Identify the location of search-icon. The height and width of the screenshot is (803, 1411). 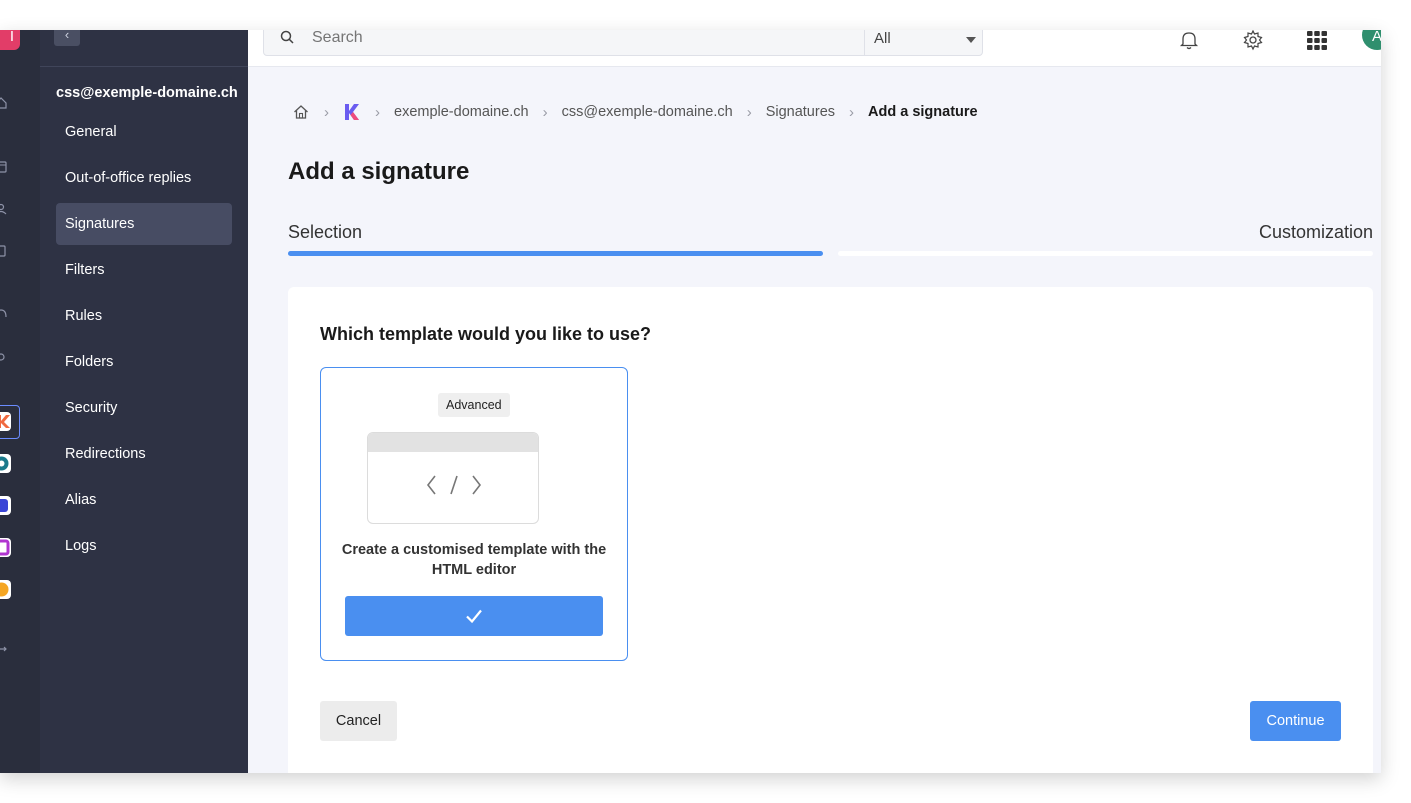
(287, 37).